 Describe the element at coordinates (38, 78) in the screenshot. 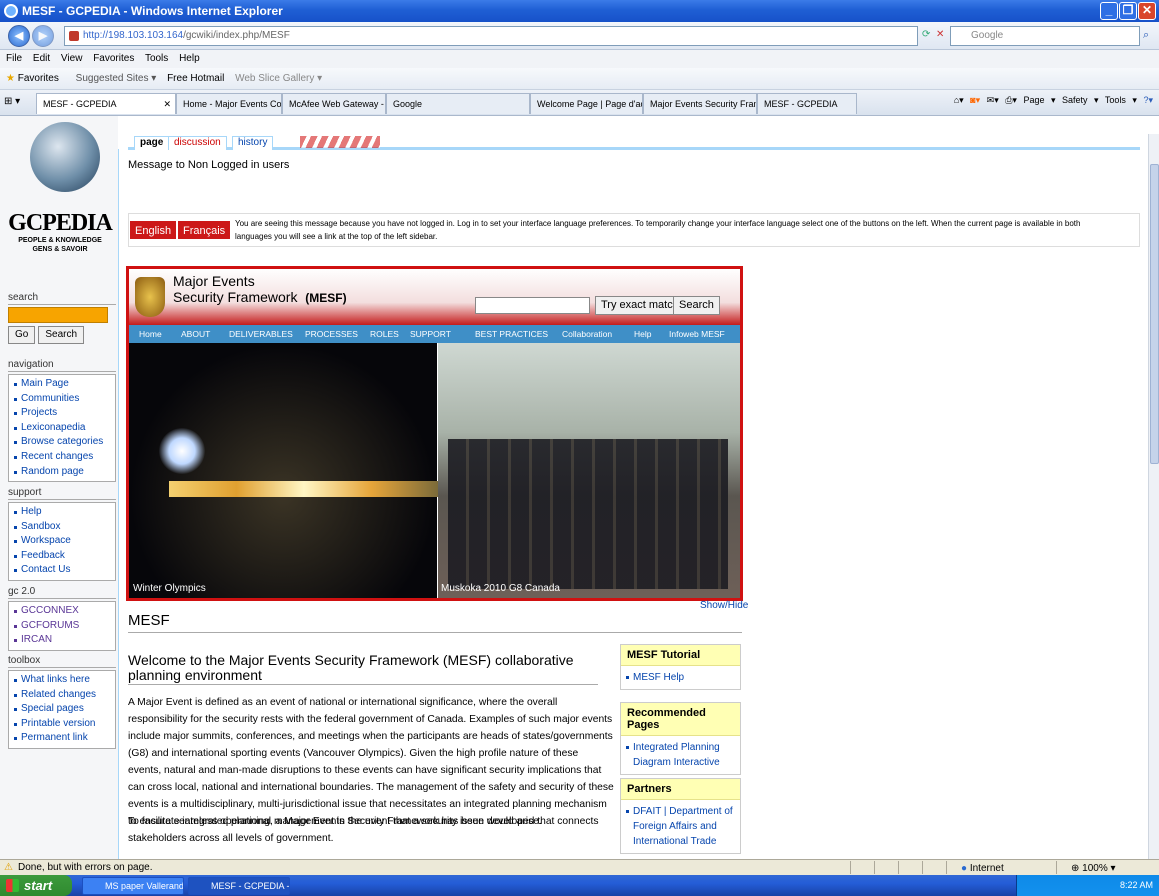

I see `favorites-button: Favorites` at that location.